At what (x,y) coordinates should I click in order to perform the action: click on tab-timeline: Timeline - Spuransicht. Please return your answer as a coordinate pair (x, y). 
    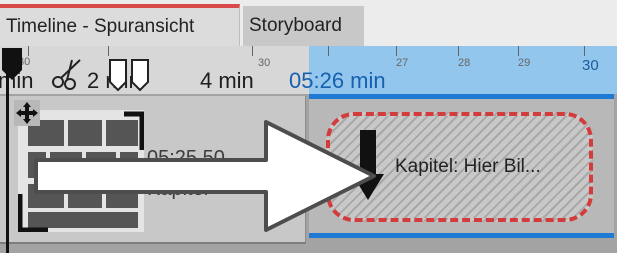
    Looking at the image, I should click on (120, 25).